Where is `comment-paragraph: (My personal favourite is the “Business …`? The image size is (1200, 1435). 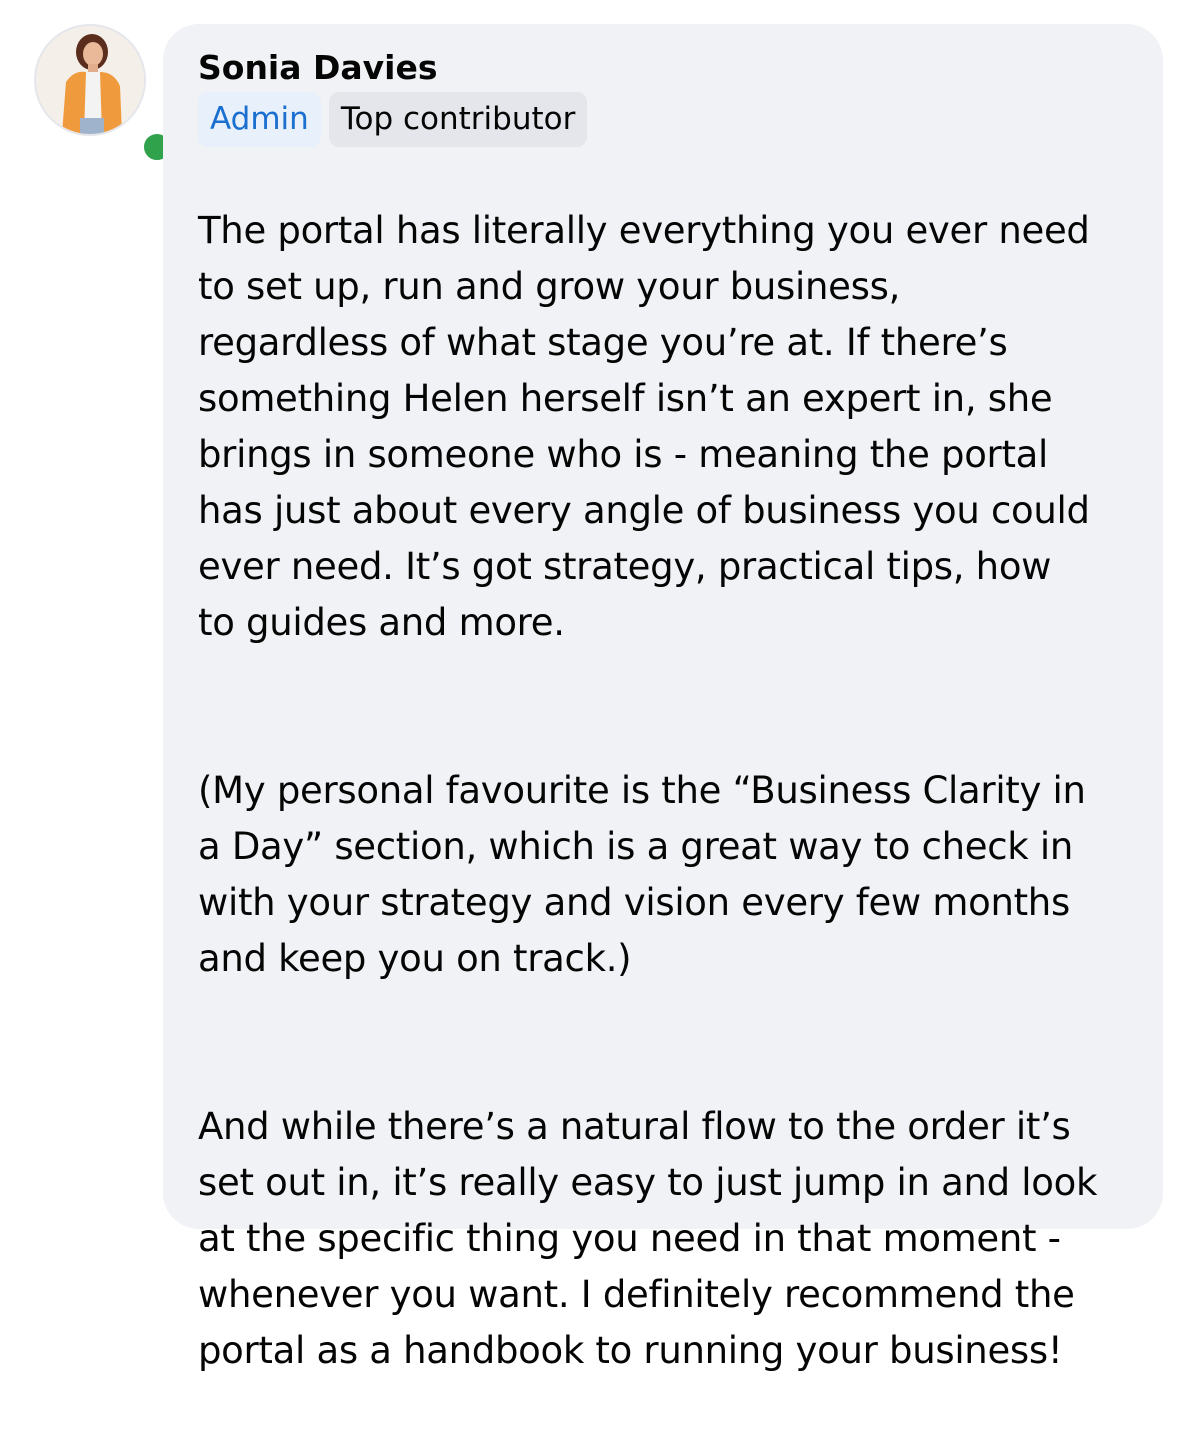 comment-paragraph: (My personal favourite is the “Business … is located at coordinates (642, 874).